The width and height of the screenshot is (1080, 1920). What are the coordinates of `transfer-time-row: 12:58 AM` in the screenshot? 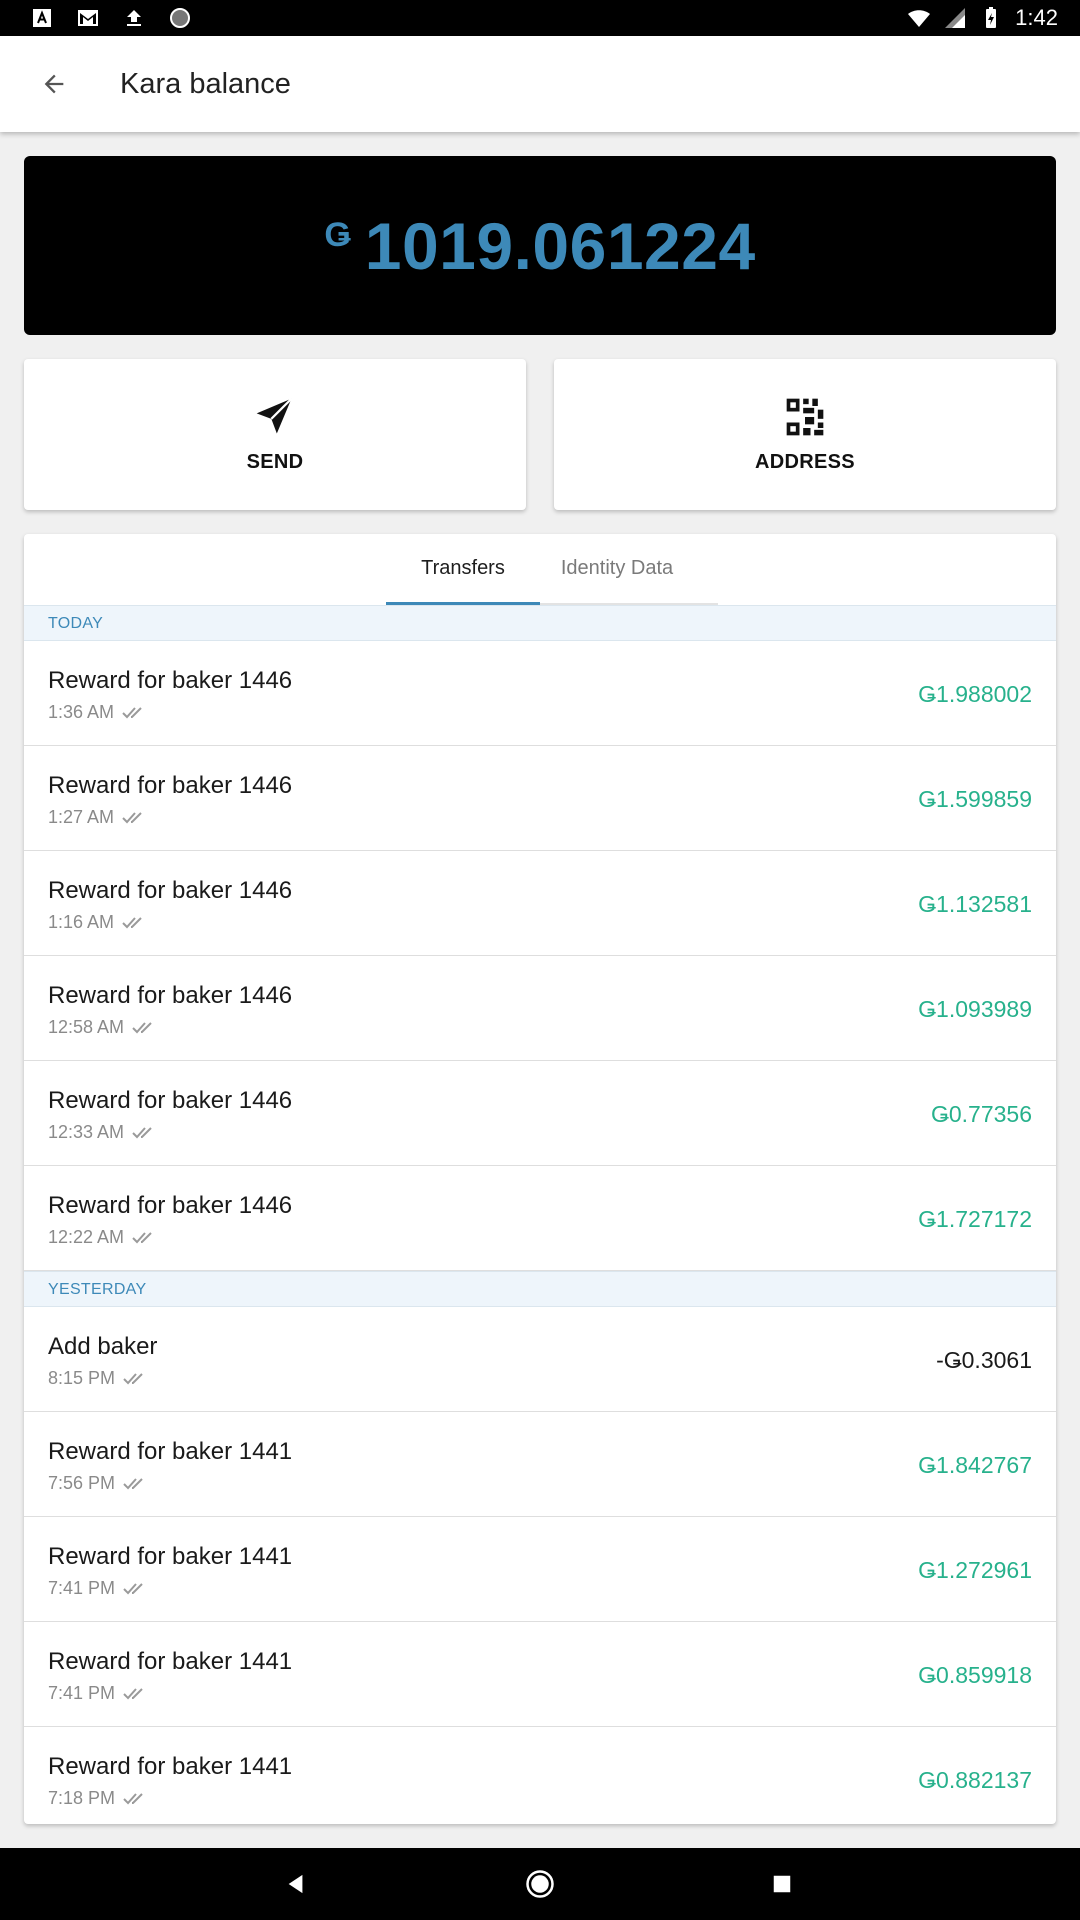 It's located at (102, 1027).